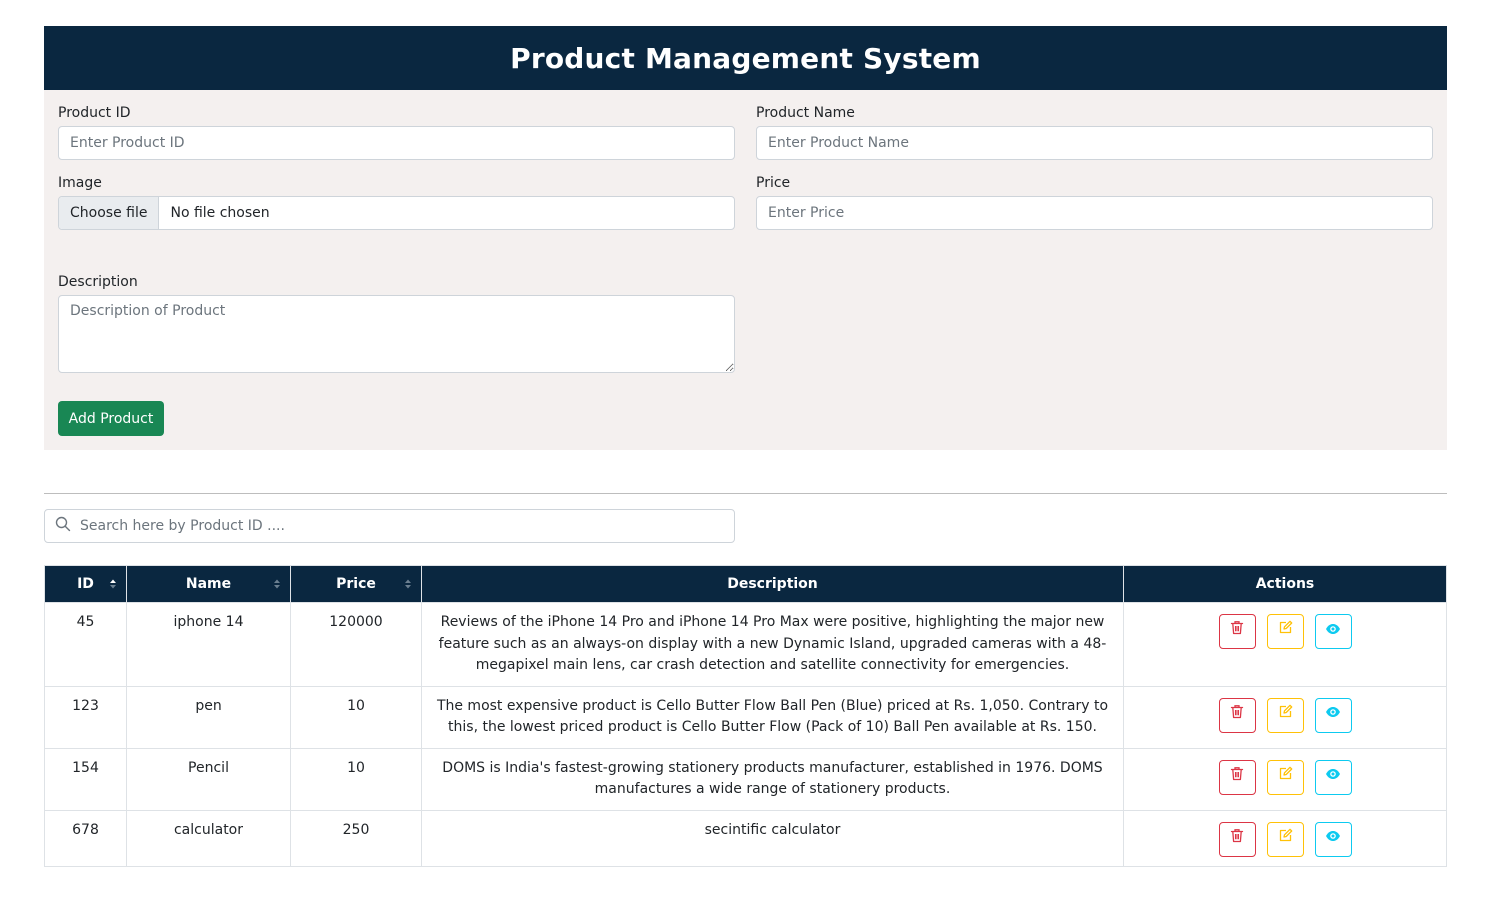 The image size is (1499, 903). I want to click on image-file-input: Choose file No file chosen, so click(396, 213).